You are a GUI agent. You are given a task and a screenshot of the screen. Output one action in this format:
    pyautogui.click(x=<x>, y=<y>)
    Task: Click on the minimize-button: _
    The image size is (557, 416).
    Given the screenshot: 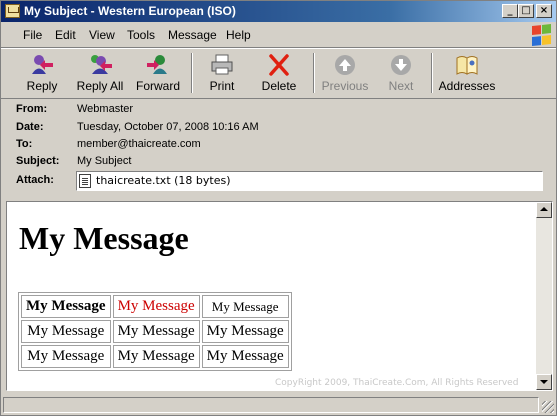 What is the action you would take?
    pyautogui.click(x=510, y=11)
    